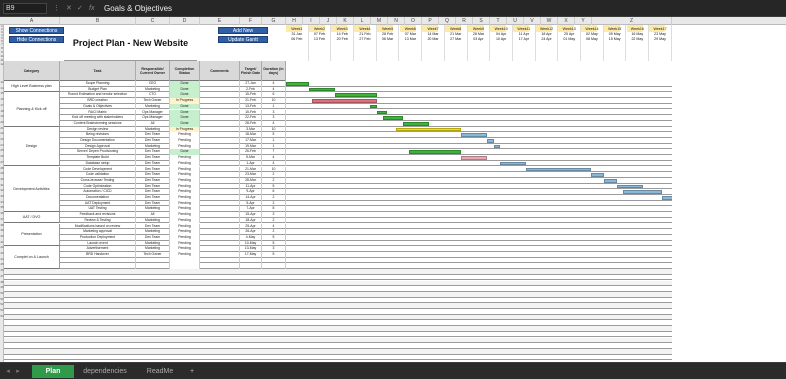  What do you see at coordinates (297, 34) in the screenshot?
I see `week-start-date: 31 Jan` at bounding box center [297, 34].